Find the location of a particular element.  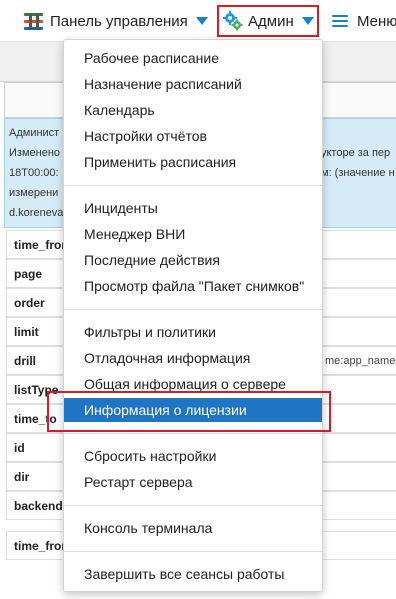

main-menu-label: Меню is located at coordinates (376, 21).